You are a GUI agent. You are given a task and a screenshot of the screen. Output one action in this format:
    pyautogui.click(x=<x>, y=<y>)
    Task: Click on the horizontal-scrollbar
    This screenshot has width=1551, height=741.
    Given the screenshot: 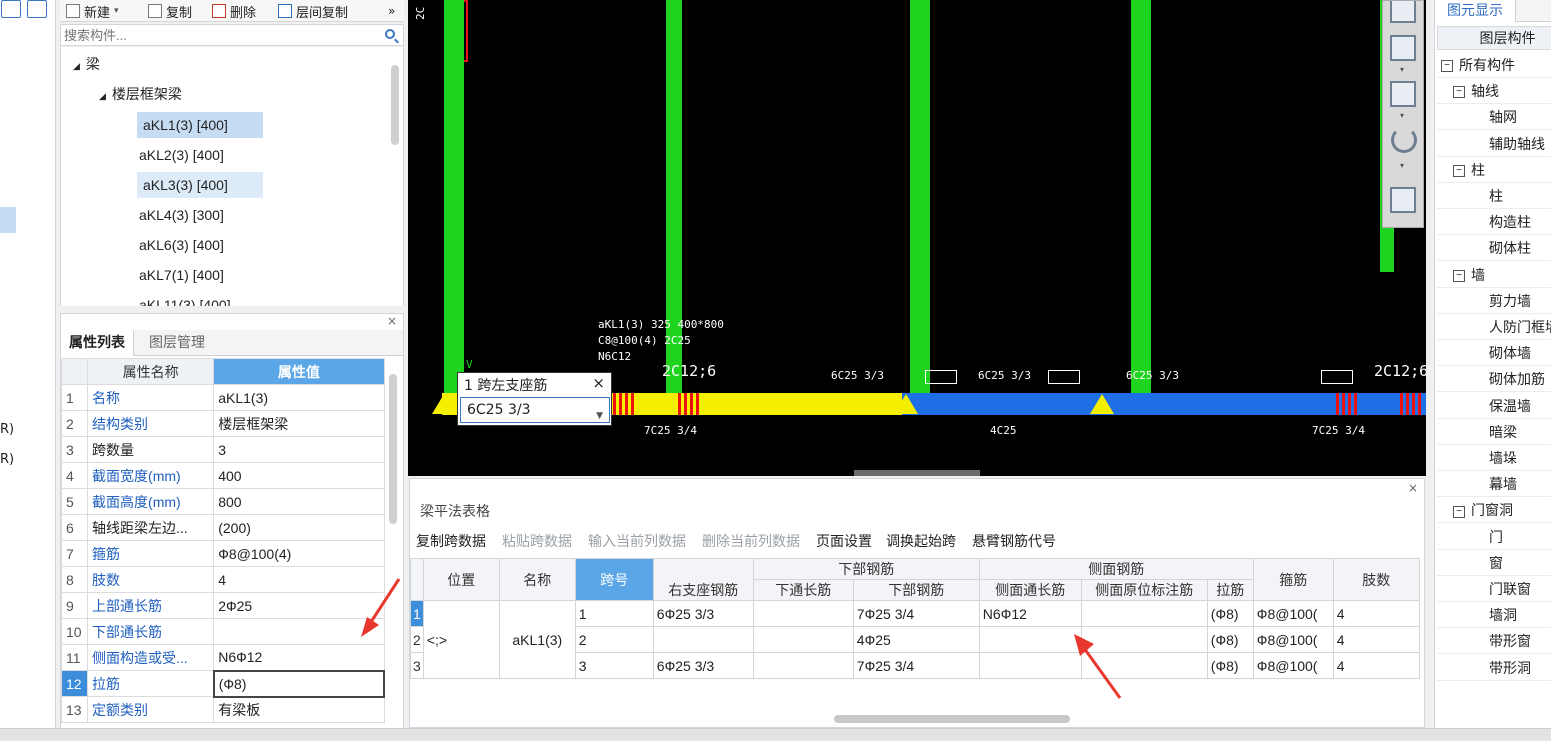 What is the action you would take?
    pyautogui.click(x=952, y=719)
    